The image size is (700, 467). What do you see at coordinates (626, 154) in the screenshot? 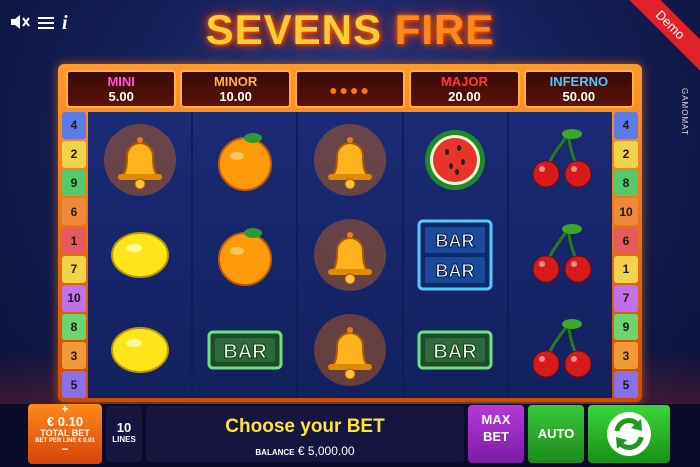
I see `payline-right-marker: 2` at bounding box center [626, 154].